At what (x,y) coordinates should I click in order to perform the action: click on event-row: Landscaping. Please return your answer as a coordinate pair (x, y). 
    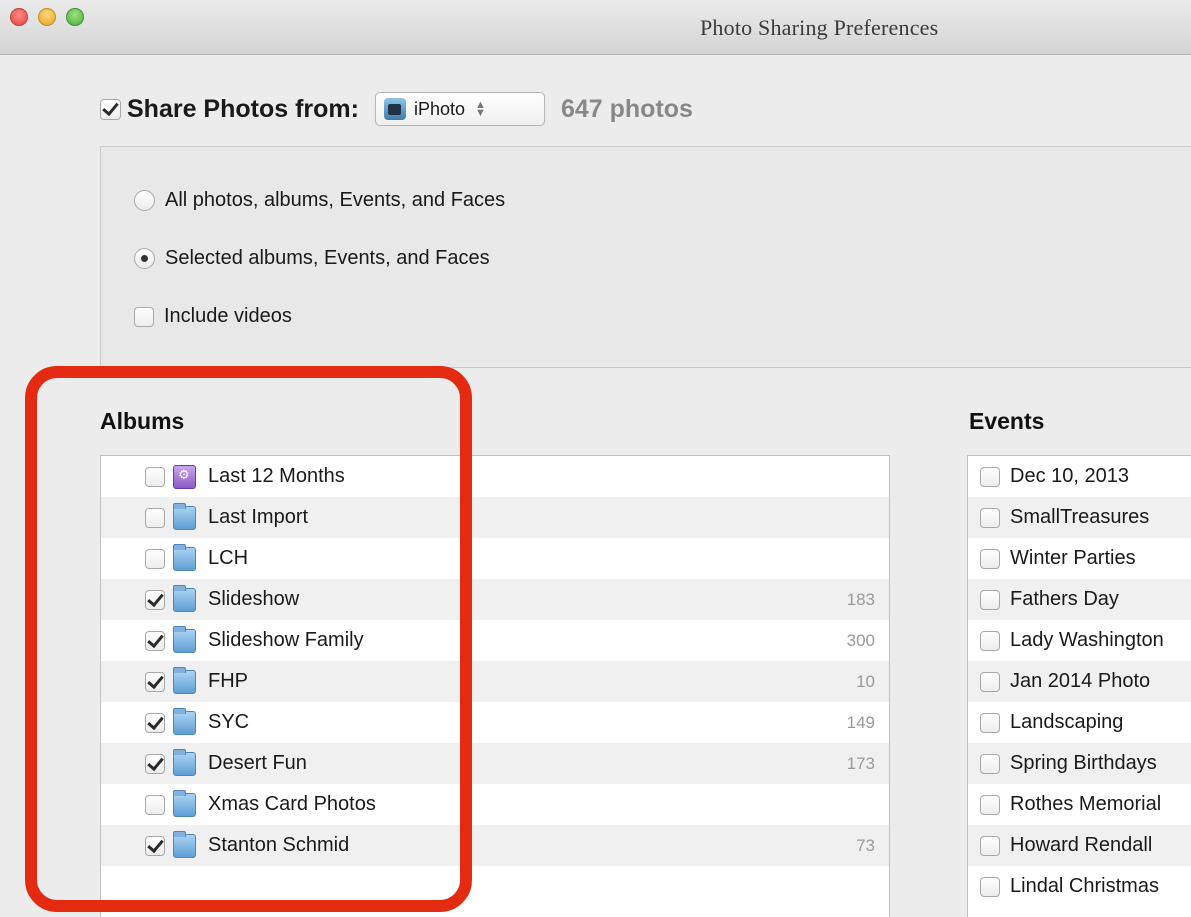
    Looking at the image, I should click on (1079, 722).